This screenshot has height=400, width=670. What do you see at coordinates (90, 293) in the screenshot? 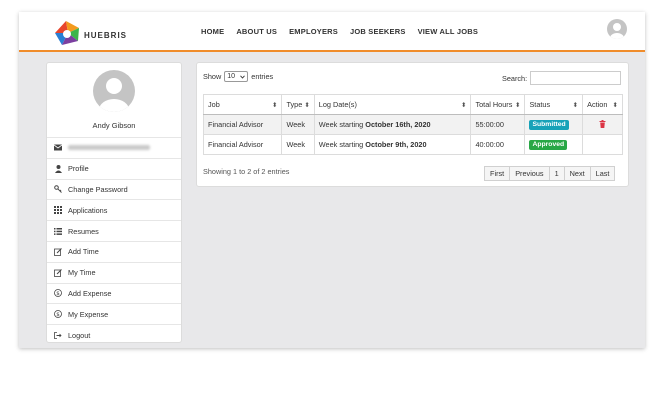
I see `sidebar-item-label: Add Expense` at bounding box center [90, 293].